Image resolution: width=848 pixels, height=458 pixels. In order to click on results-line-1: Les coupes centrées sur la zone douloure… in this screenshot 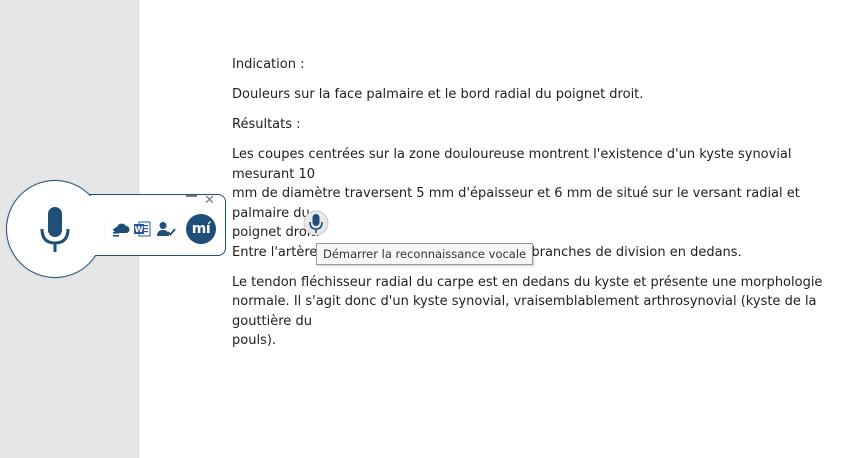, I will do `click(512, 164)`.